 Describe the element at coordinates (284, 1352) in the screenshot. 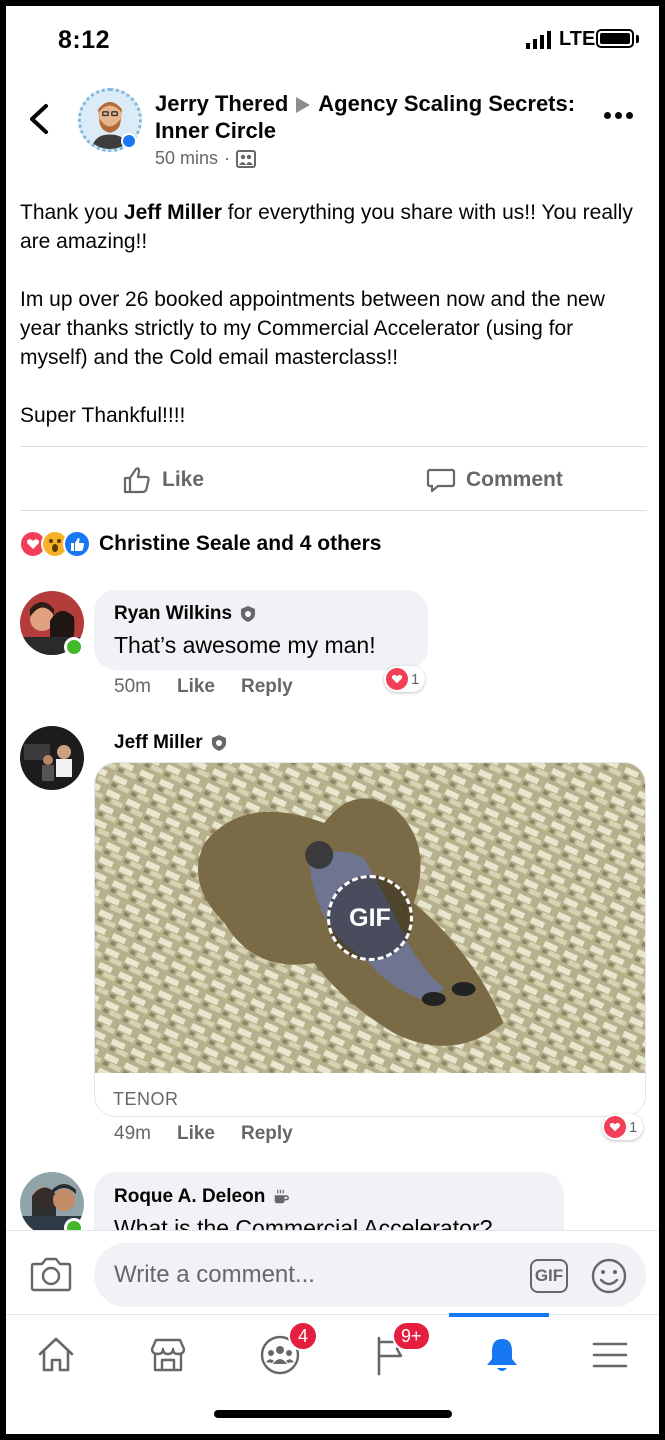

I see `nav-groups: 4` at that location.